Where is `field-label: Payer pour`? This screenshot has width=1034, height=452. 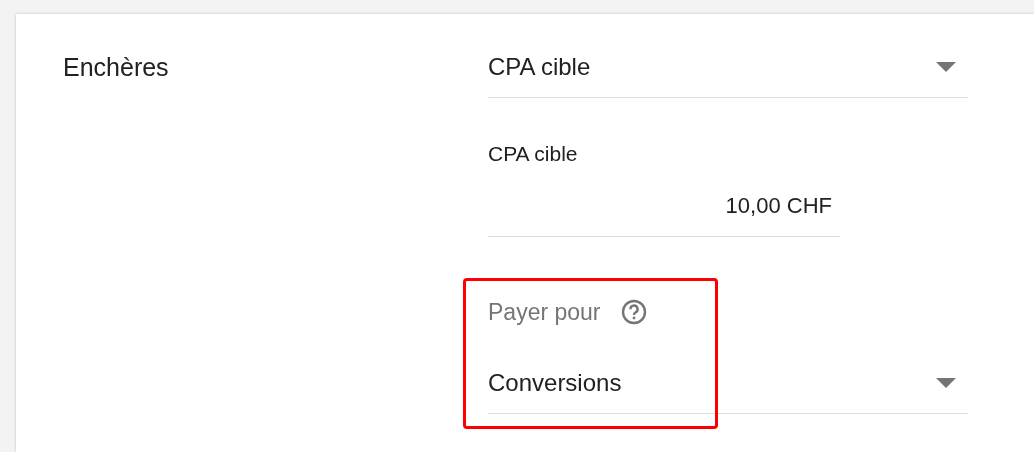 field-label: Payer pour is located at coordinates (544, 312).